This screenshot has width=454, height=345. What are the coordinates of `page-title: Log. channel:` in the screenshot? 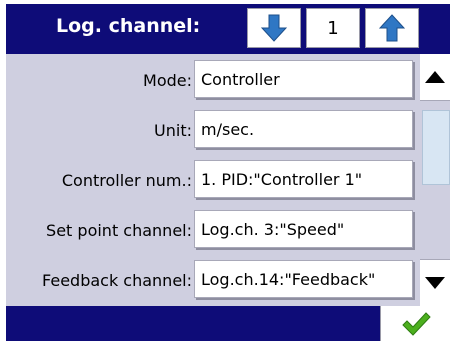 It's located at (128, 26).